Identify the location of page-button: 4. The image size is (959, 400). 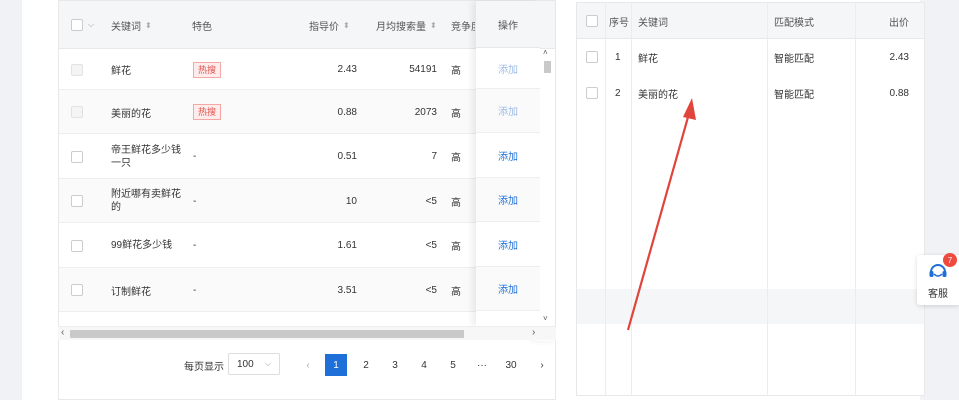
(424, 365).